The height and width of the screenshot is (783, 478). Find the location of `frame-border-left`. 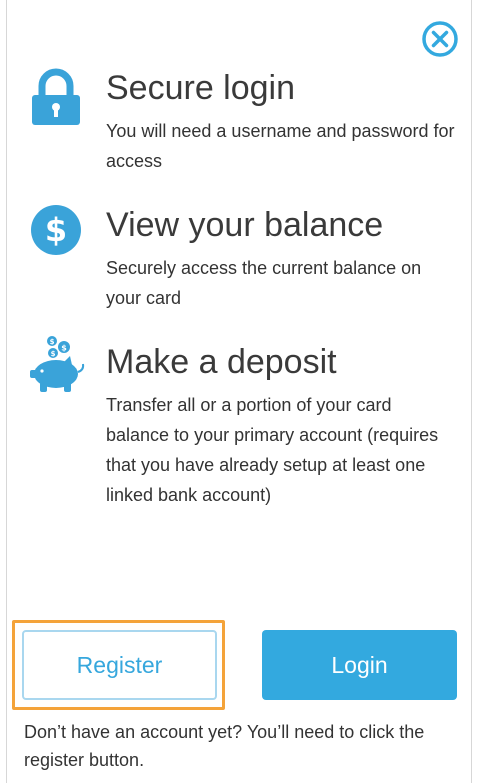

frame-border-left is located at coordinates (6, 391).